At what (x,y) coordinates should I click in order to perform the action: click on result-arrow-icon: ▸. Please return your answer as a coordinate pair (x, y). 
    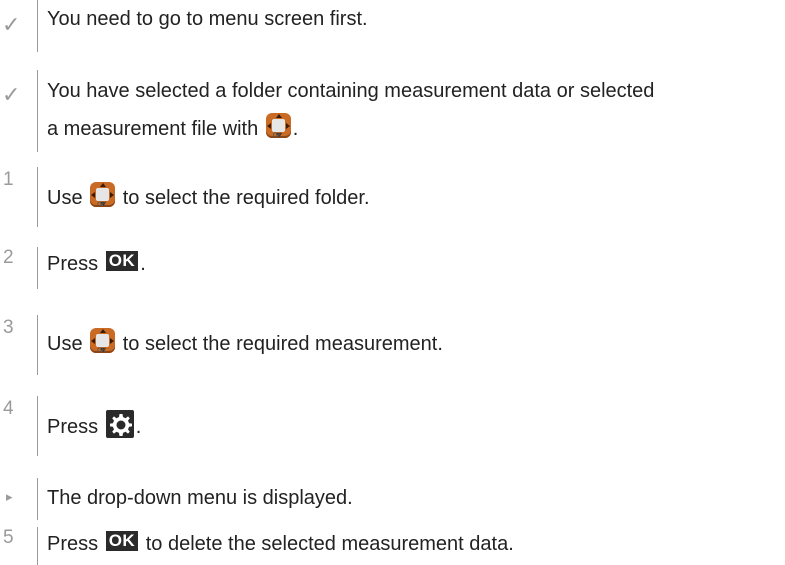
    Looking at the image, I should click on (9, 496).